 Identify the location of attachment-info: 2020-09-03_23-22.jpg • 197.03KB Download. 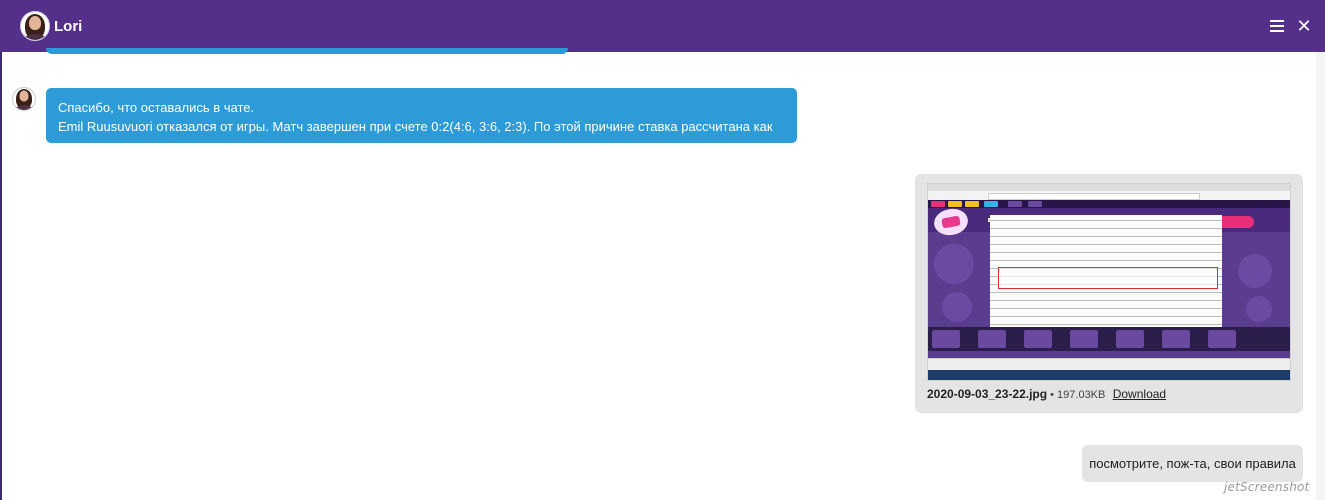
(1046, 394).